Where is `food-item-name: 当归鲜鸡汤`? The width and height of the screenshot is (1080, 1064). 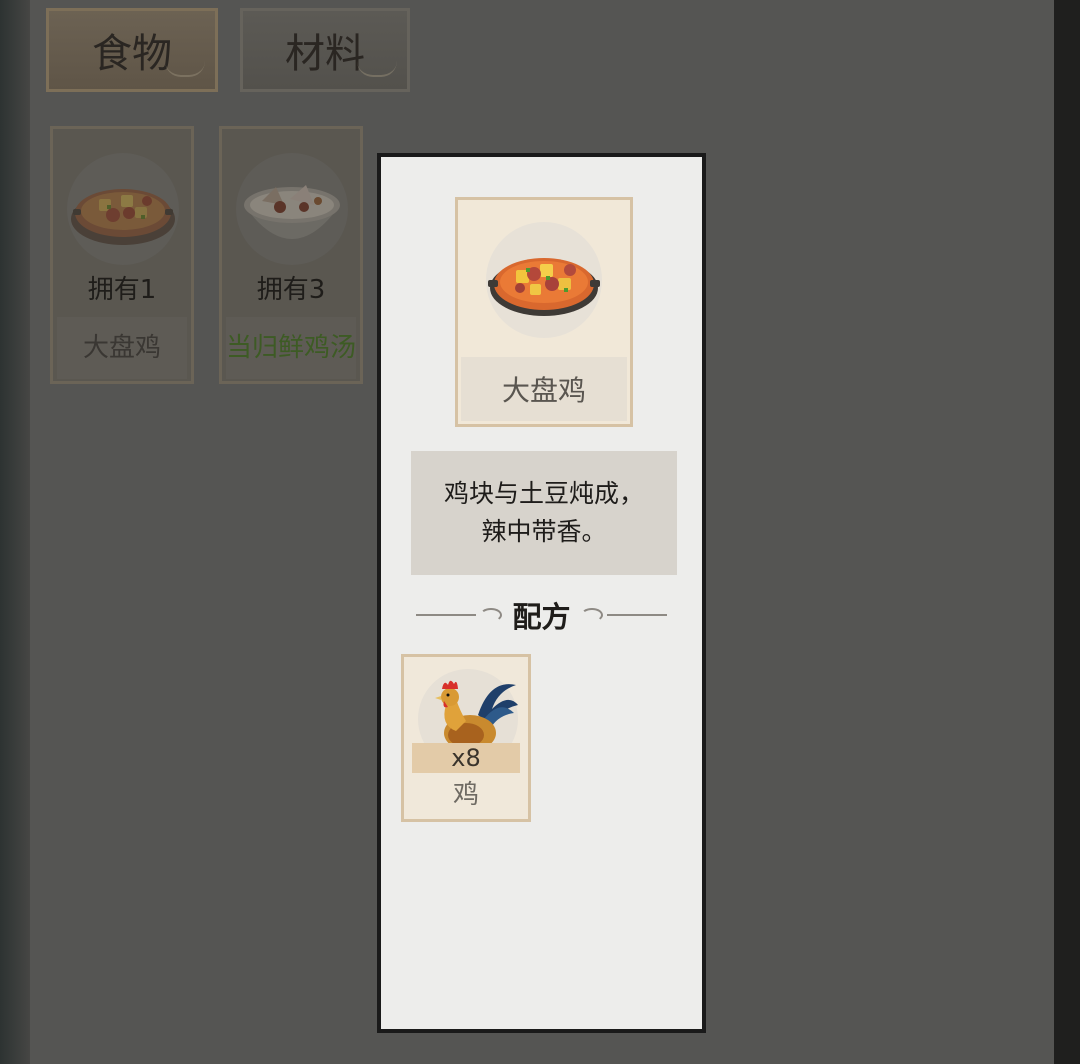
food-item-name: 当归鲜鸡汤 is located at coordinates (291, 348).